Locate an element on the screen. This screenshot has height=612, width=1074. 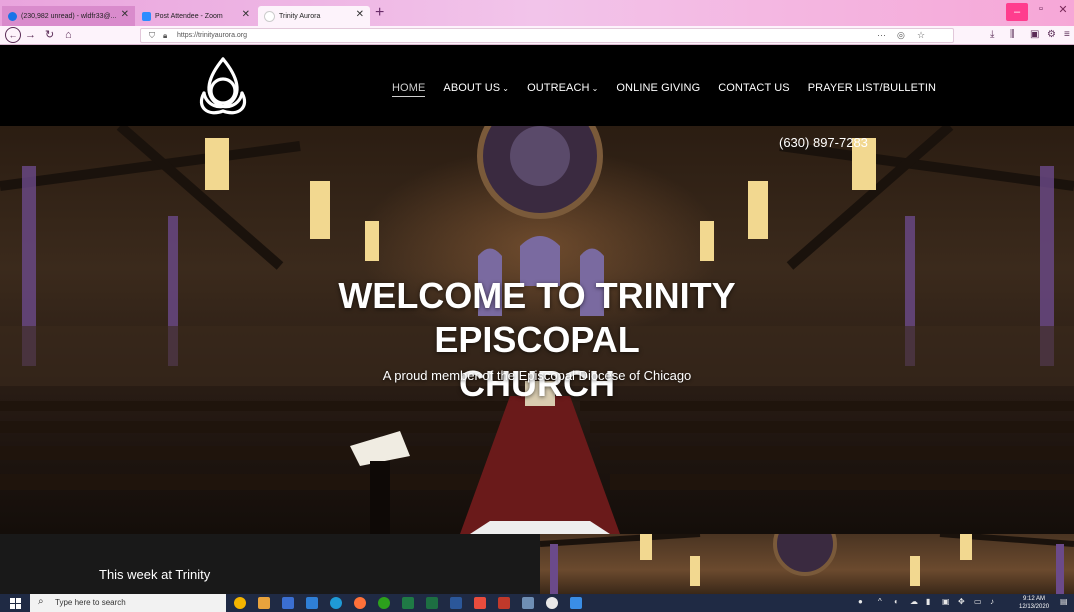
url-text: https://trinityaurora.org is located at coordinates (212, 35).